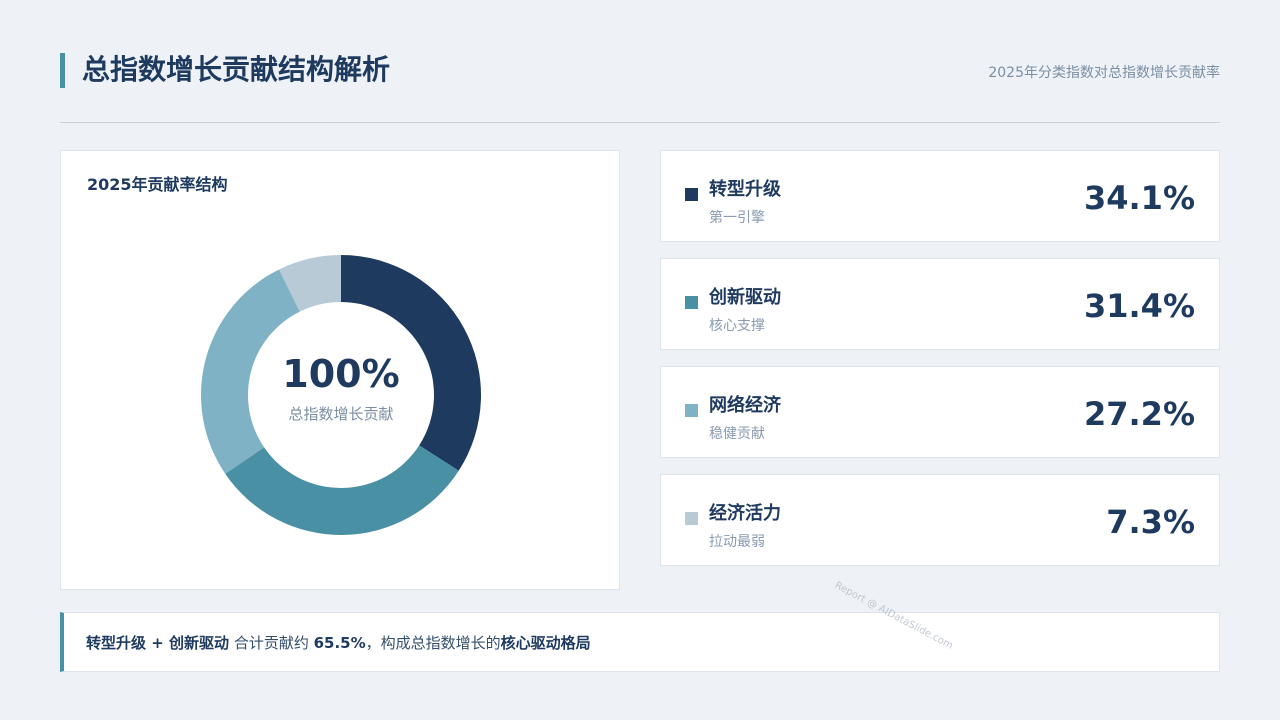 This screenshot has width=1280, height=720. I want to click on stat-card-transformation: 转型升级 第一引擎 34.1%, so click(940, 196).